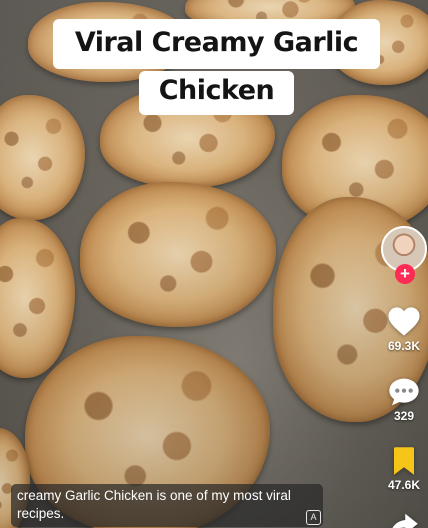  Describe the element at coordinates (313, 517) in the screenshot. I see `translate-icon: A` at that location.